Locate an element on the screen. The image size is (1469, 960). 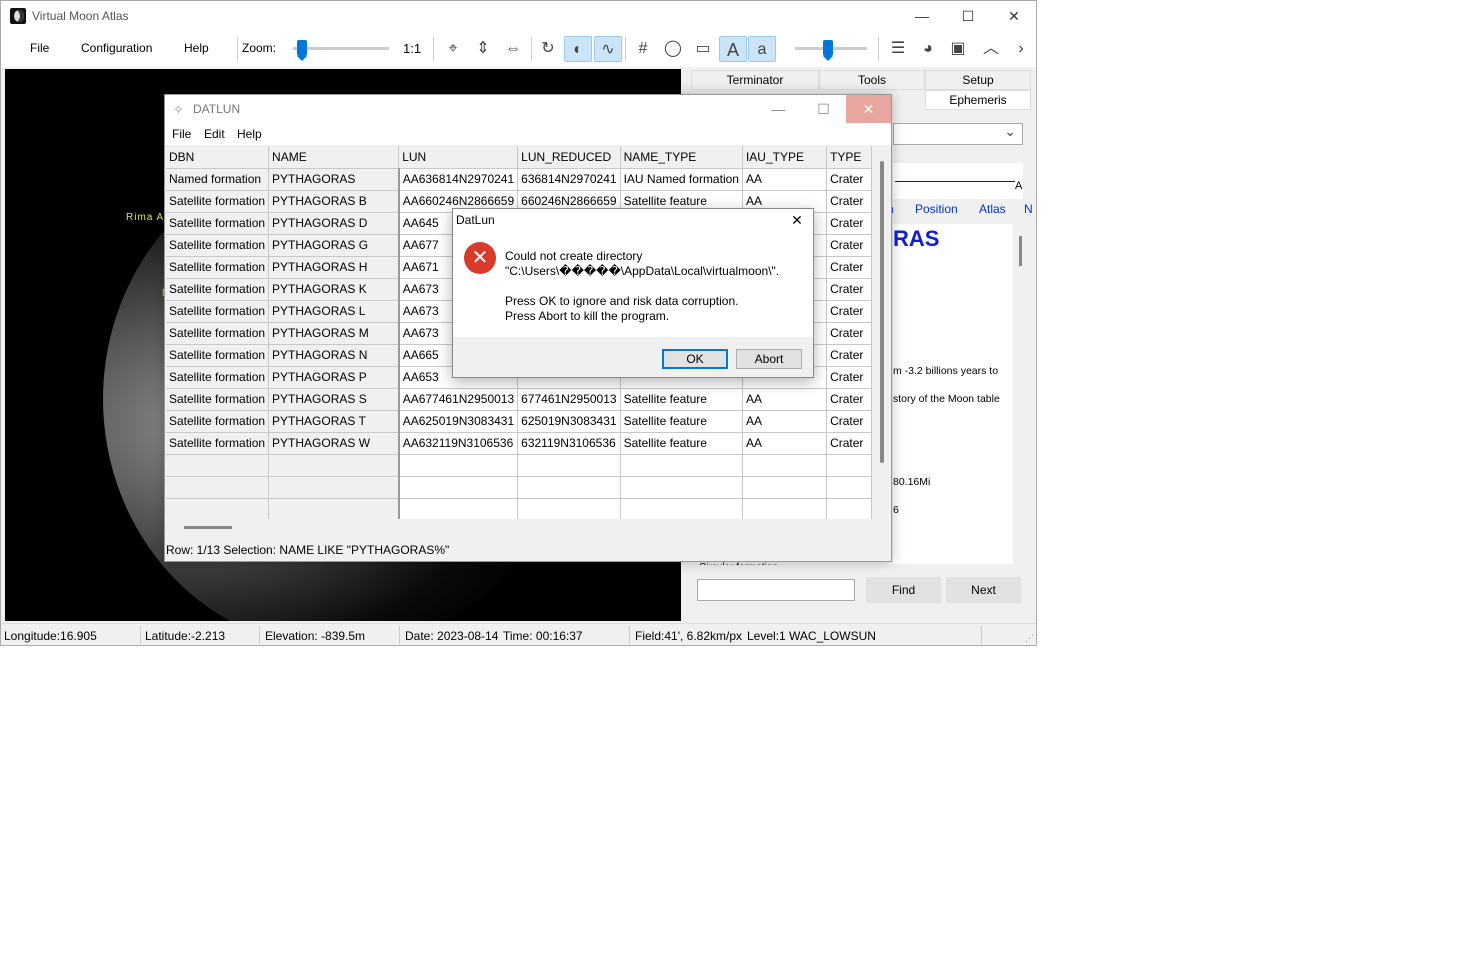
formation-field: A is located at coordinates (958, 181).